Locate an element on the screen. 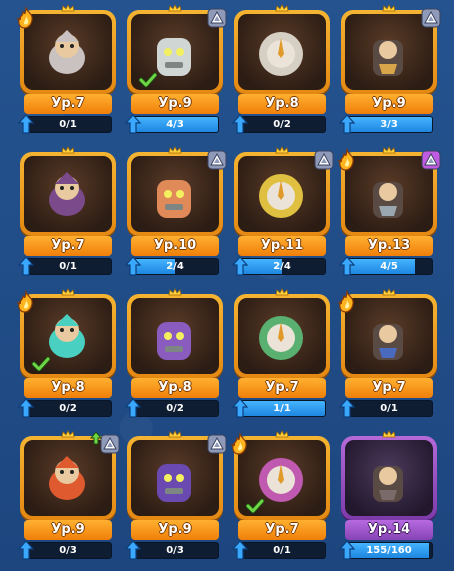 The width and height of the screenshot is (454, 571). hero-card-15: Ур.7 0/1 is located at coordinates (280, 496).